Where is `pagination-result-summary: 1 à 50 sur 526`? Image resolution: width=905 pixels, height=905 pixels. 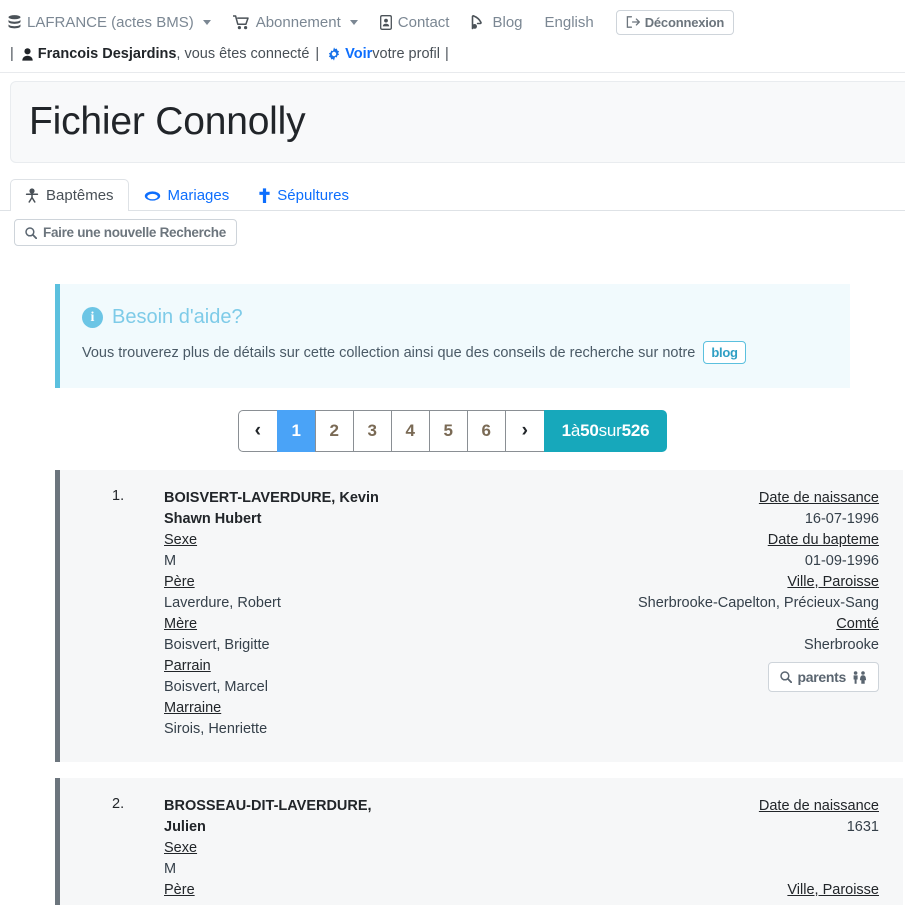
pagination-result-summary: 1 à 50 sur 526 is located at coordinates (605, 431).